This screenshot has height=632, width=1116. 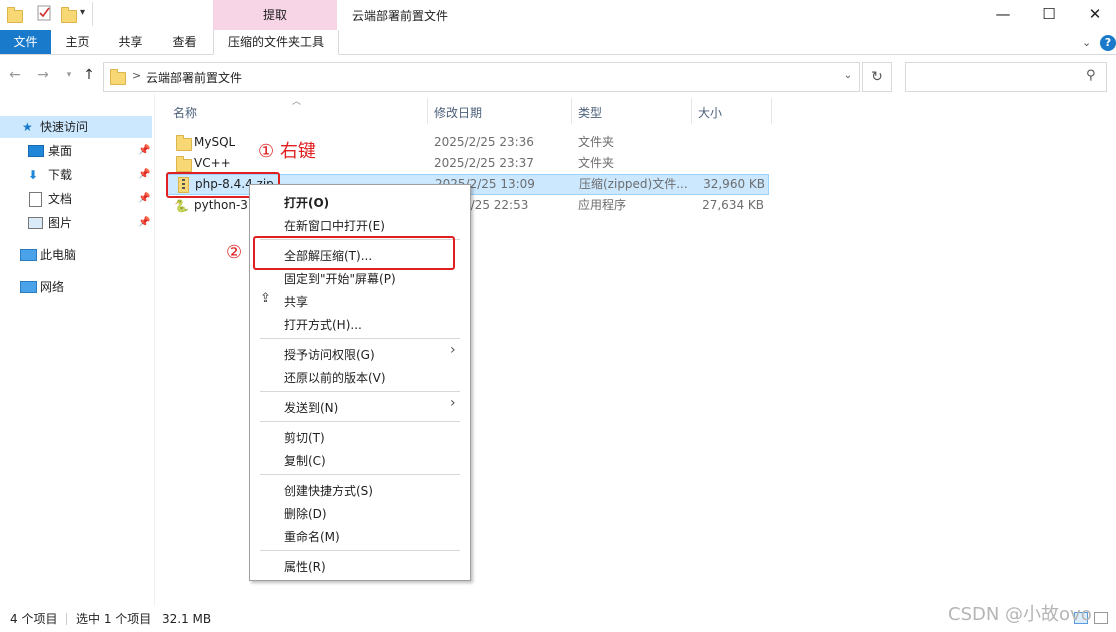 I want to click on annotation-step1: ① 右键, so click(x=287, y=151).